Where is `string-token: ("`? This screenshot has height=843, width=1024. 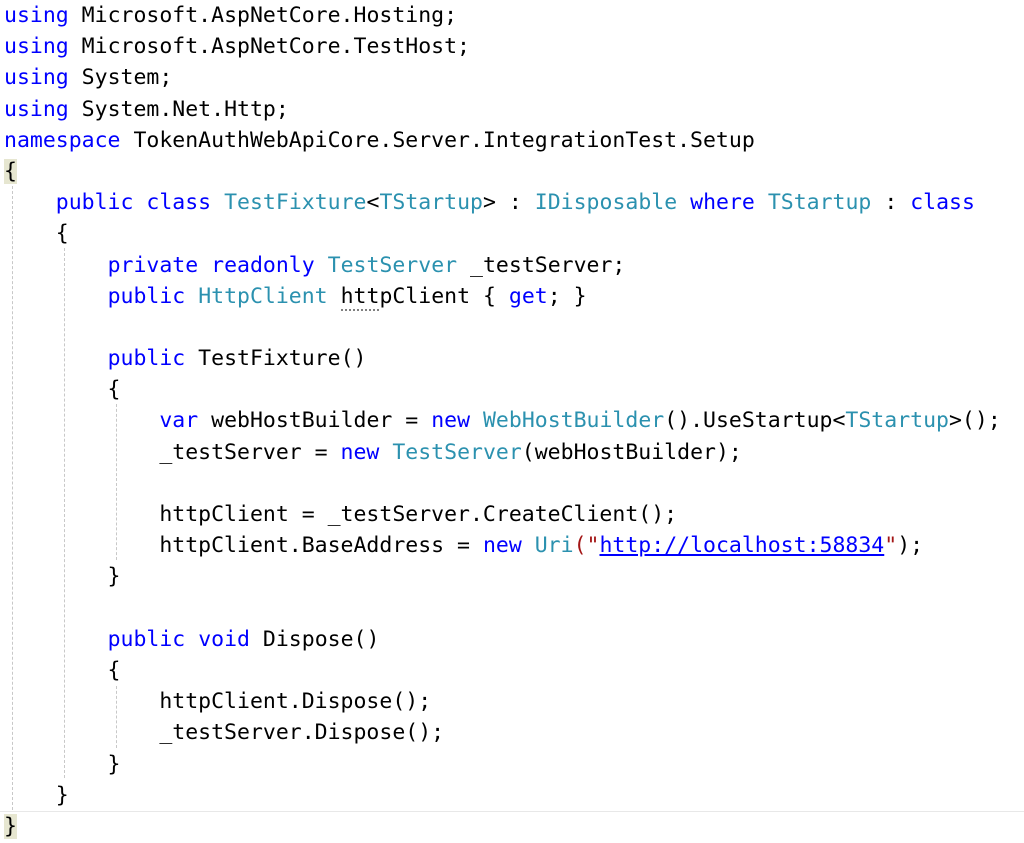
string-token: (" is located at coordinates (586, 546).